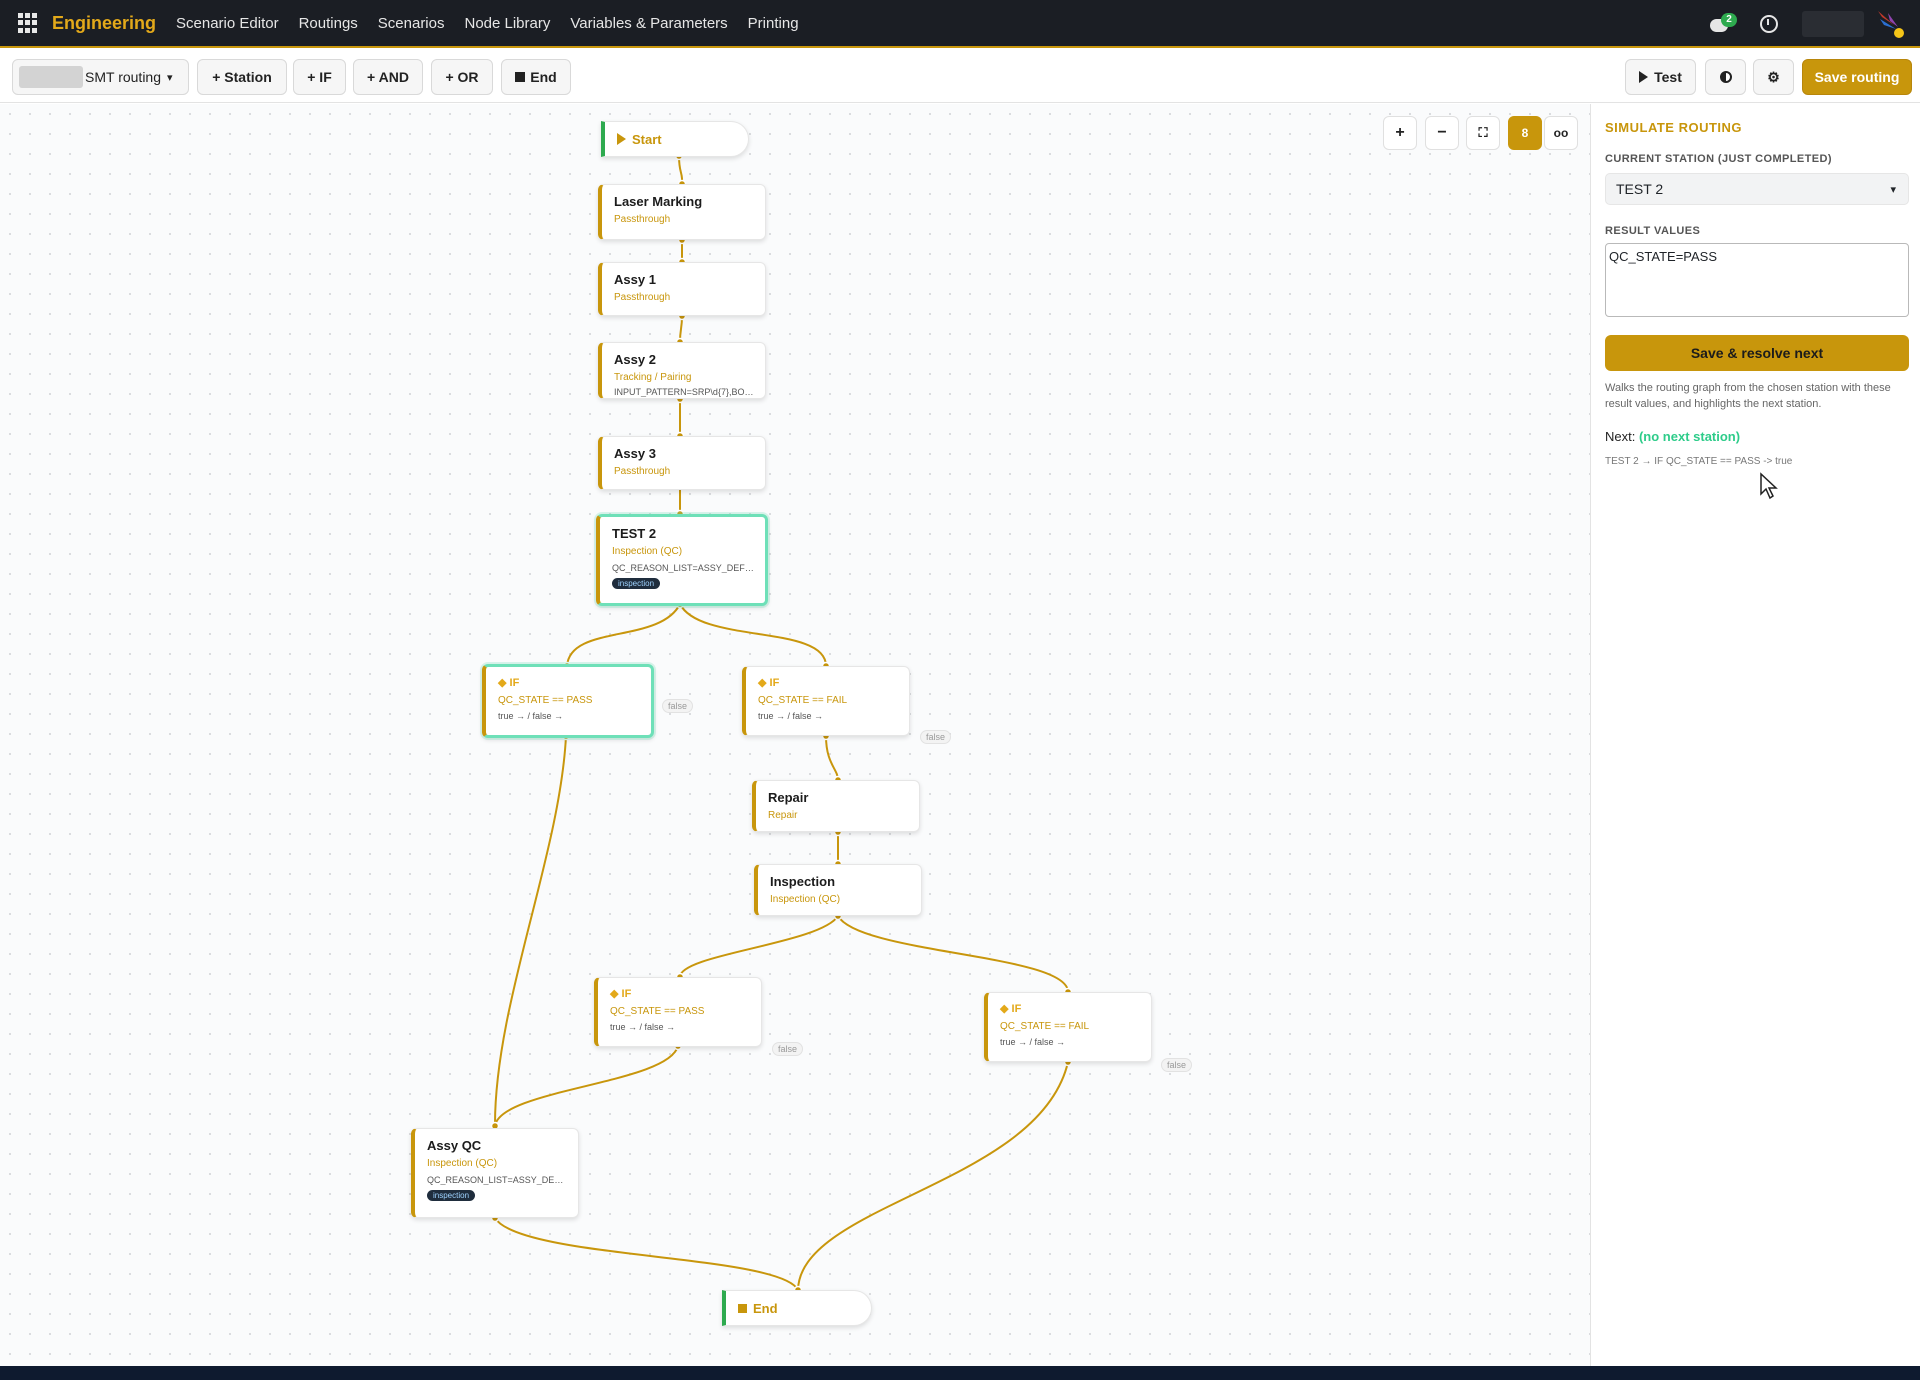 This screenshot has height=1380, width=1920. Describe the element at coordinates (960, 1373) in the screenshot. I see `taskbar-strip` at that location.